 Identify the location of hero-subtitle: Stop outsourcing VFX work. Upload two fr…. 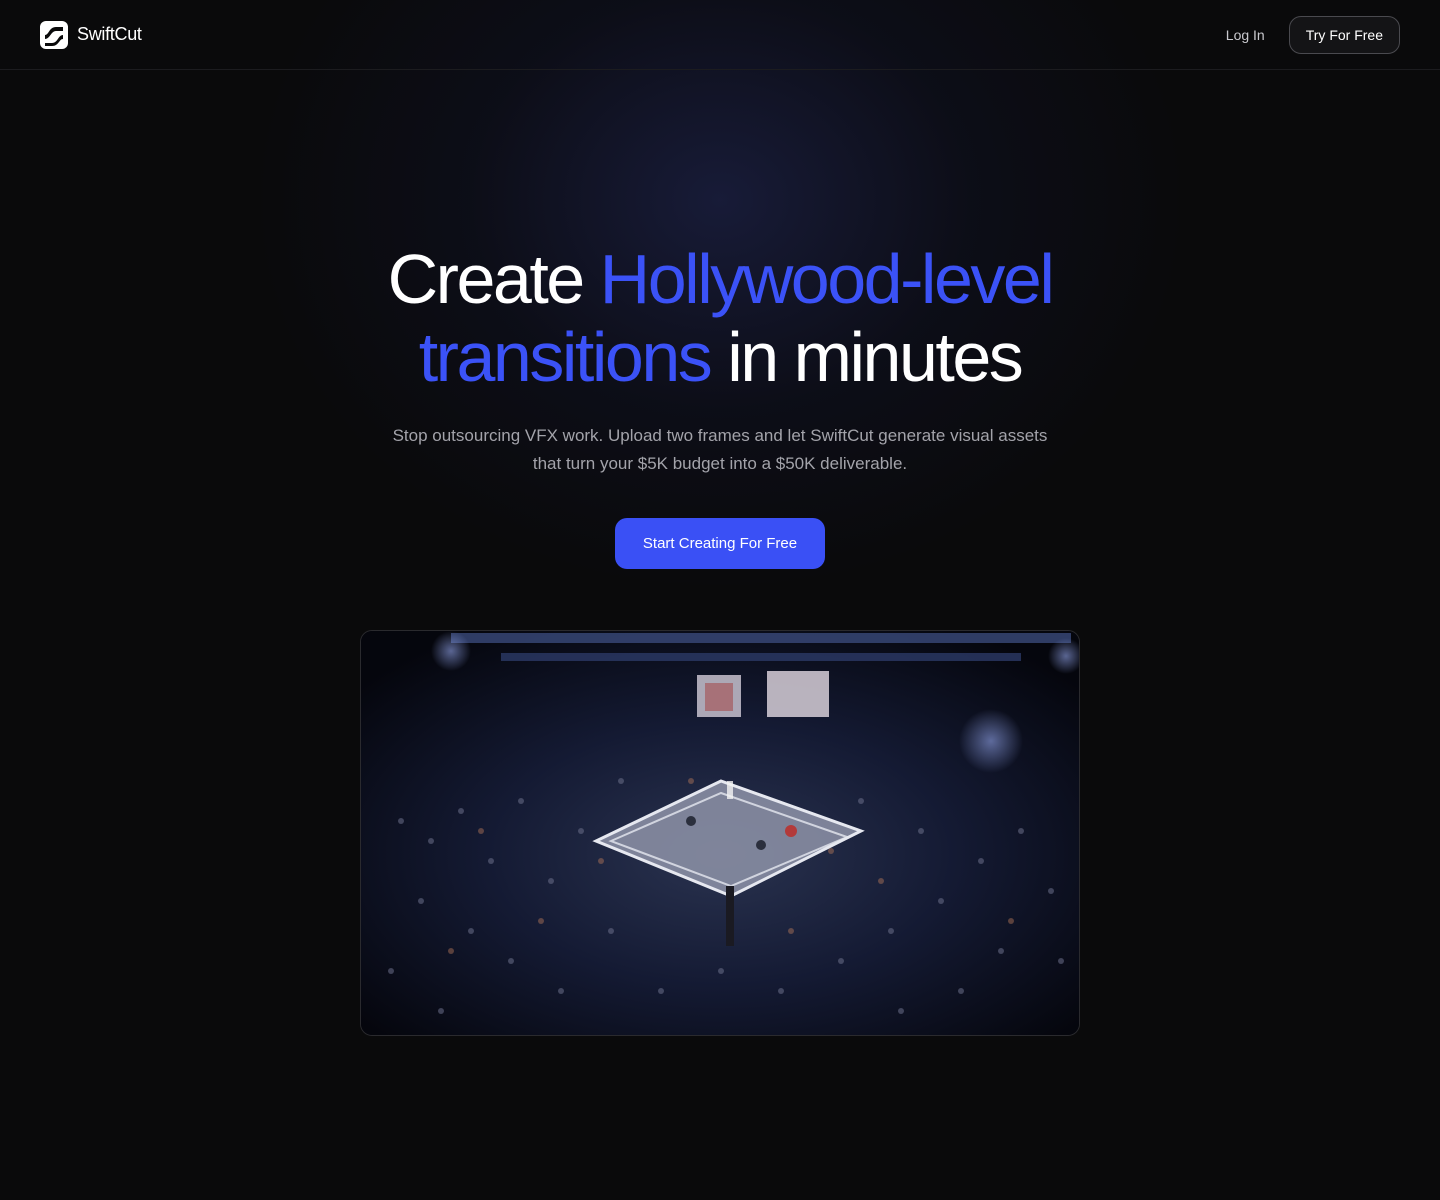
(720, 449).